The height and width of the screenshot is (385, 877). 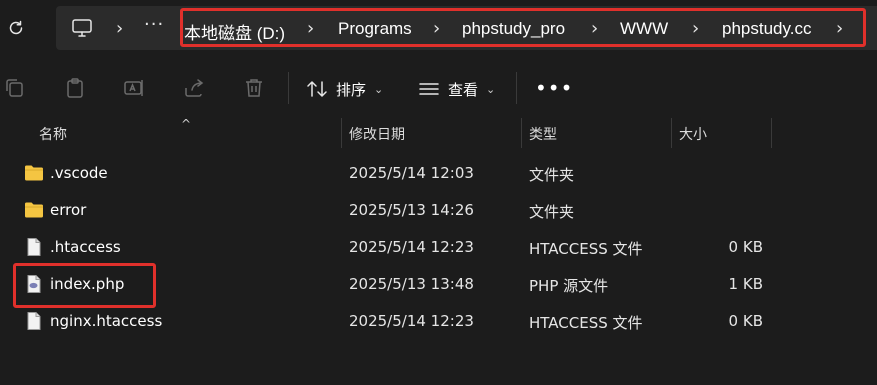 What do you see at coordinates (194, 88) in the screenshot?
I see `share-icon` at bounding box center [194, 88].